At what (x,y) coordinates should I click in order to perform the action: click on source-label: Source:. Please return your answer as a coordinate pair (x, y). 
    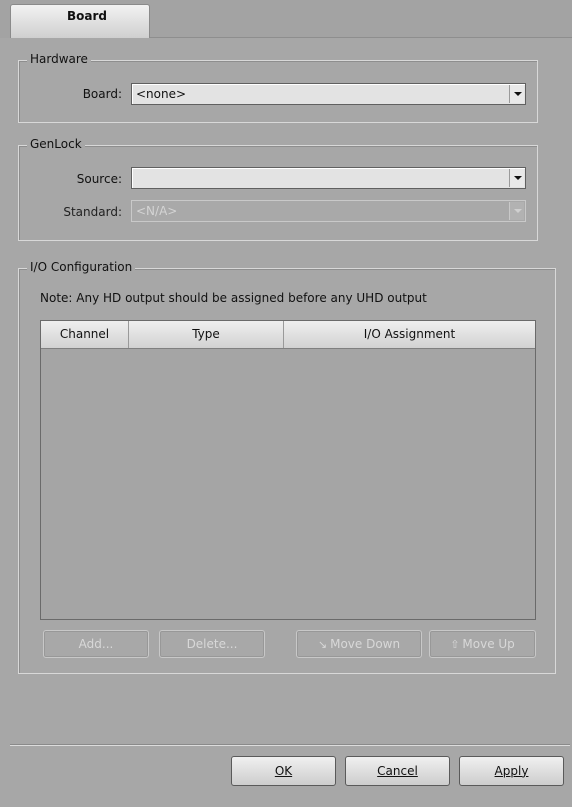
    Looking at the image, I should click on (99, 179).